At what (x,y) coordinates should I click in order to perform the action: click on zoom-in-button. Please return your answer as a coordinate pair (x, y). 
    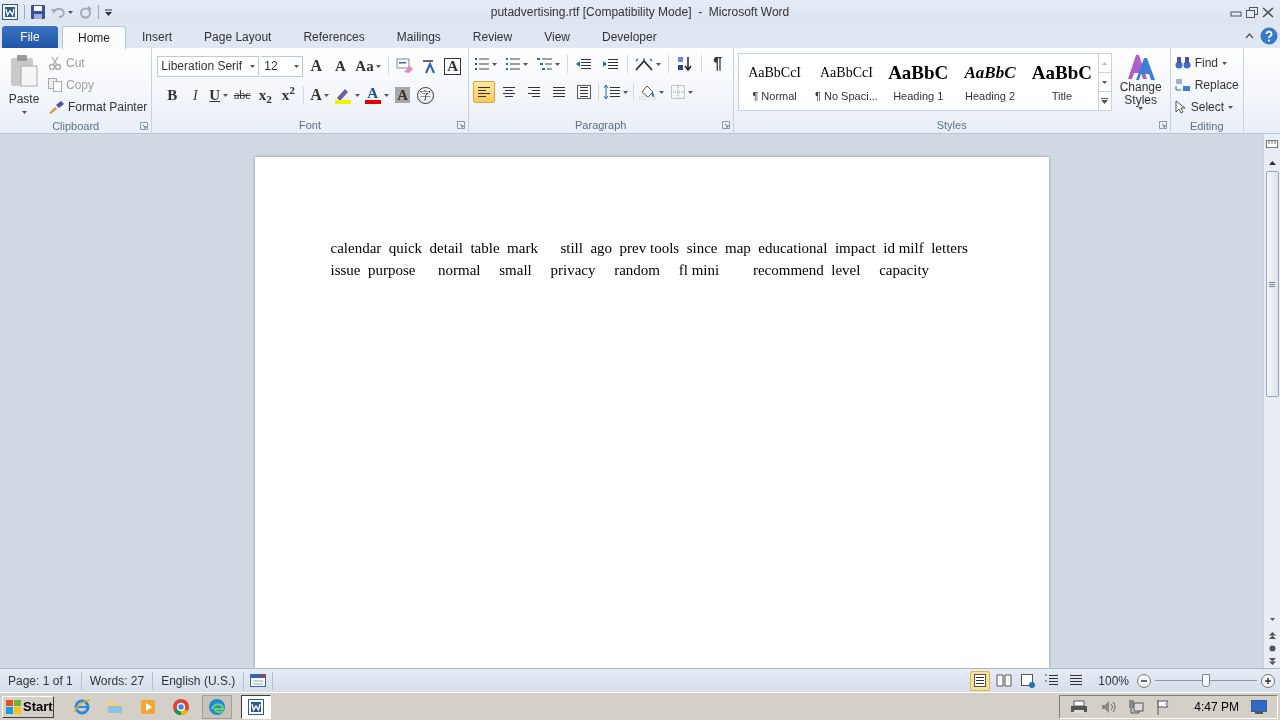
    Looking at the image, I should click on (1268, 680).